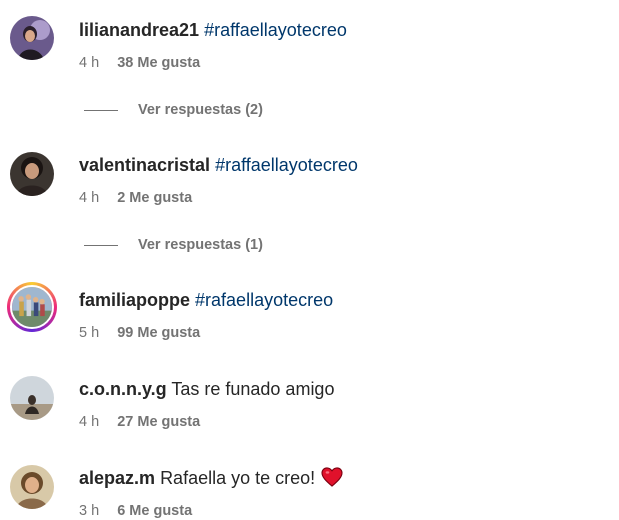 The height and width of the screenshot is (520, 619). I want to click on likes-count-button: 38 Me gusta, so click(158, 63).